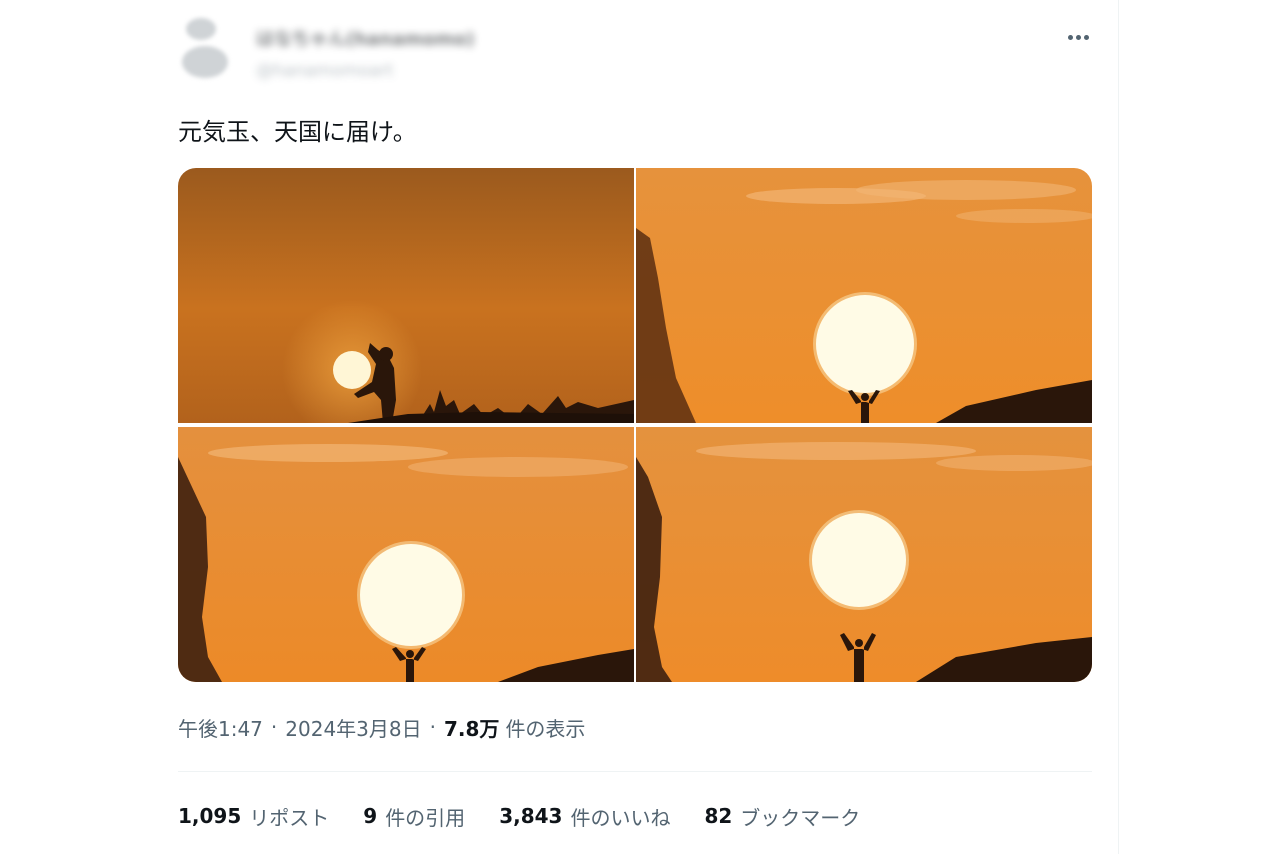 This screenshot has width=1280, height=854. Describe the element at coordinates (289, 817) in the screenshot. I see `reposts-label: リポスト` at that location.